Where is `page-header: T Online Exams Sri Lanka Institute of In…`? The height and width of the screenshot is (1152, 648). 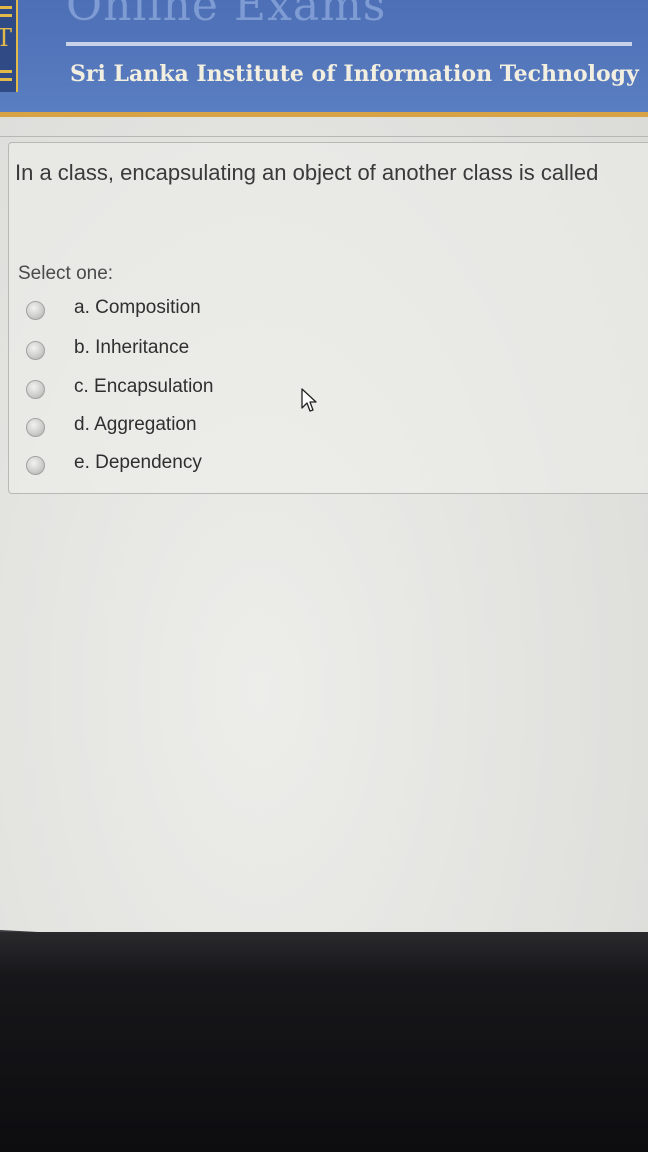 page-header: T Online Exams Sri Lanka Institute of In… is located at coordinates (324, 56).